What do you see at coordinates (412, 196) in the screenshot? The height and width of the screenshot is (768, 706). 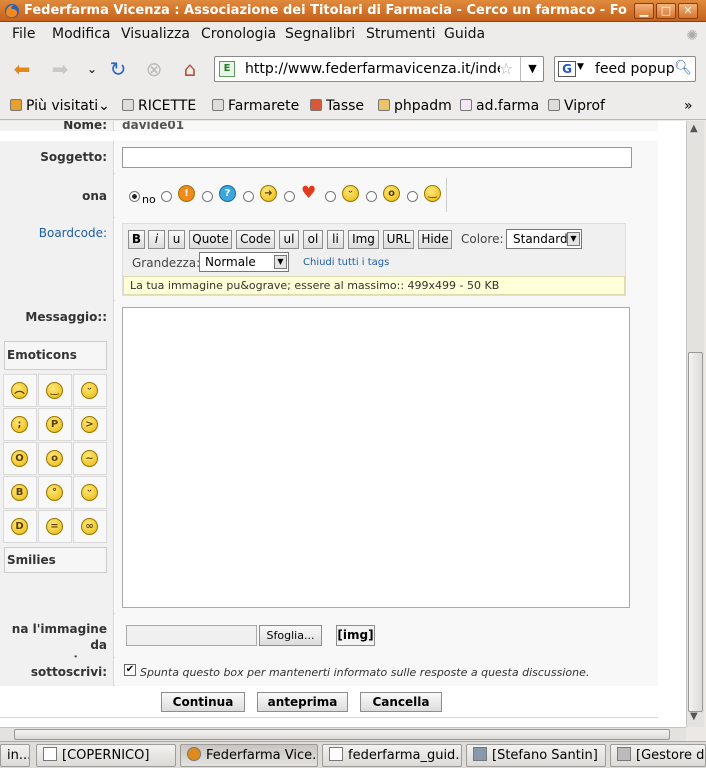 I see `icon-radio-smile` at bounding box center [412, 196].